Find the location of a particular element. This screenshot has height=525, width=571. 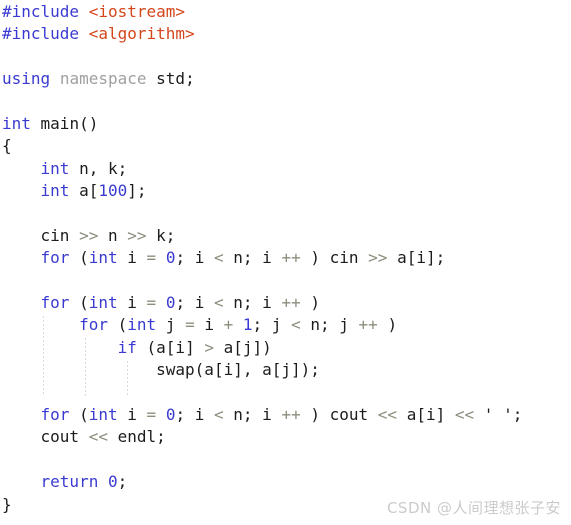

token-kw: #include is located at coordinates (41, 11).